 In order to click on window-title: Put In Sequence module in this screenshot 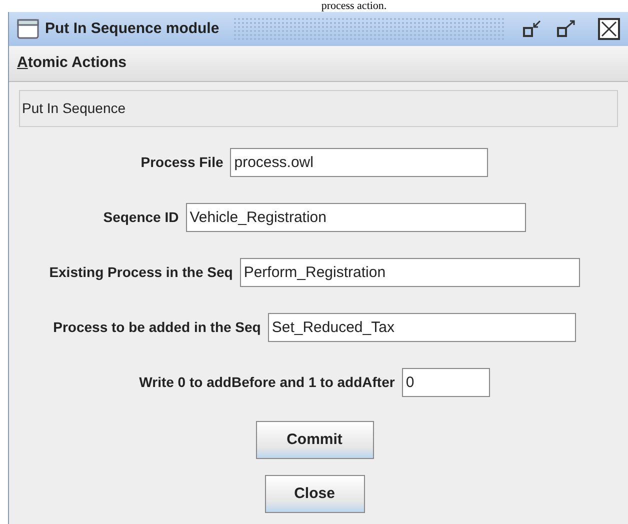, I will do `click(132, 28)`.